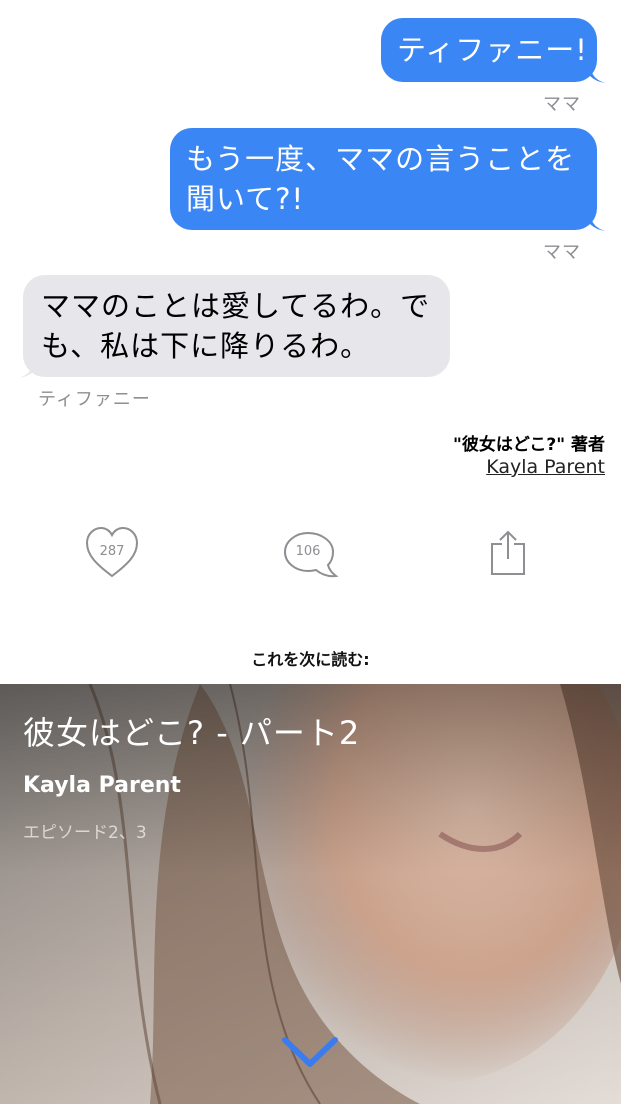 Image resolution: width=621 pixels, height=1104 pixels. I want to click on comment-count: 106, so click(308, 551).